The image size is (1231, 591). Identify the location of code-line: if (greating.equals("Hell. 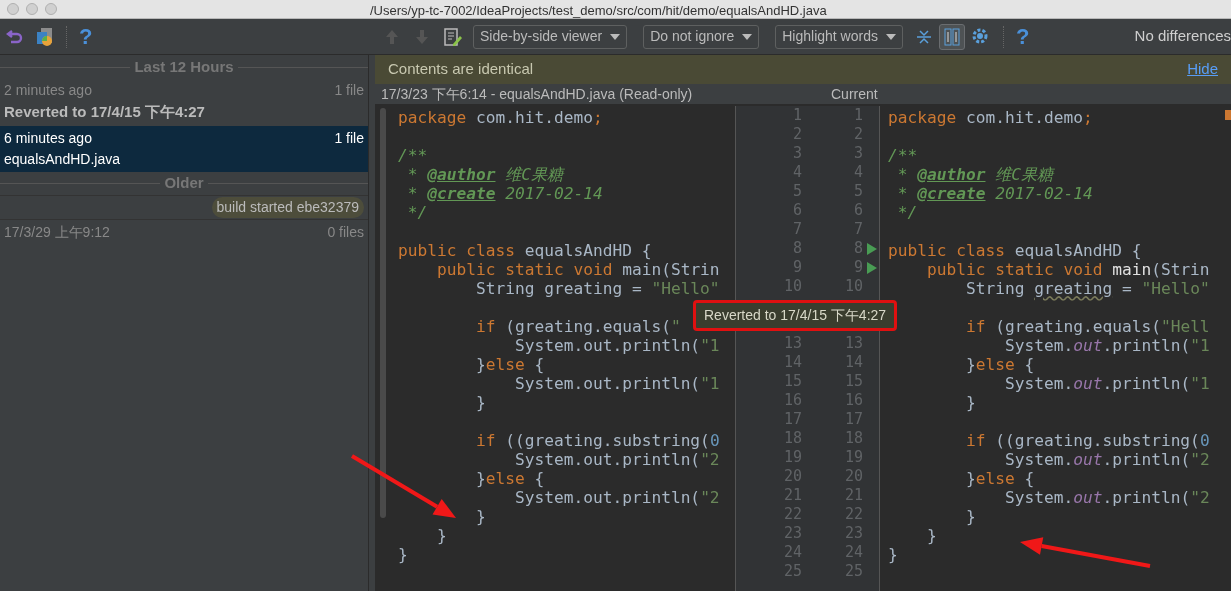
(1087, 325).